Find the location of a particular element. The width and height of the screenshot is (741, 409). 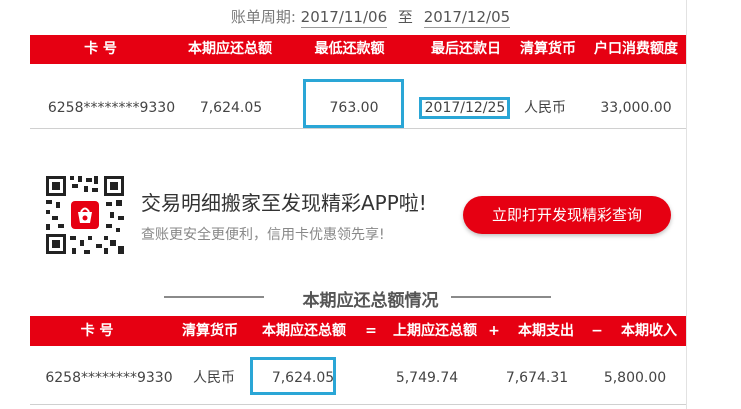

plus-sign: + is located at coordinates (494, 331).